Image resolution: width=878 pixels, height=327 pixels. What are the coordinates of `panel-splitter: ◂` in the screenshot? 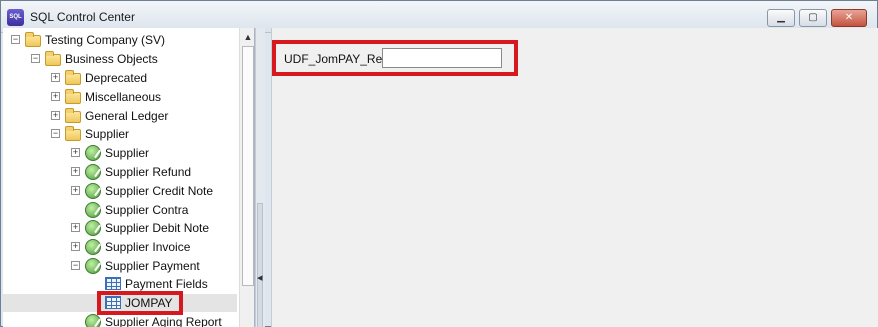 It's located at (260, 177).